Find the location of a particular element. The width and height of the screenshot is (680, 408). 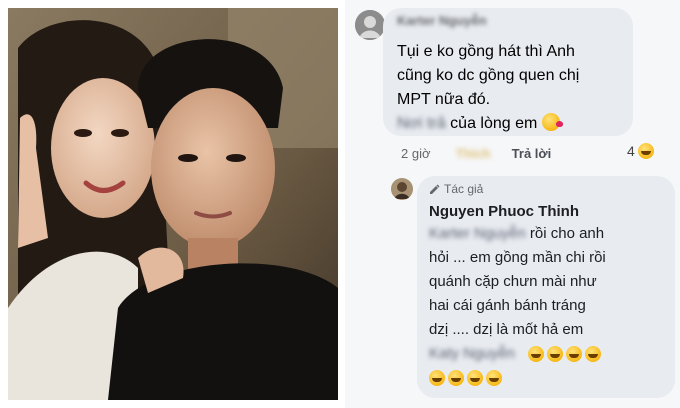

kiss-emoji-icon is located at coordinates (552, 122).